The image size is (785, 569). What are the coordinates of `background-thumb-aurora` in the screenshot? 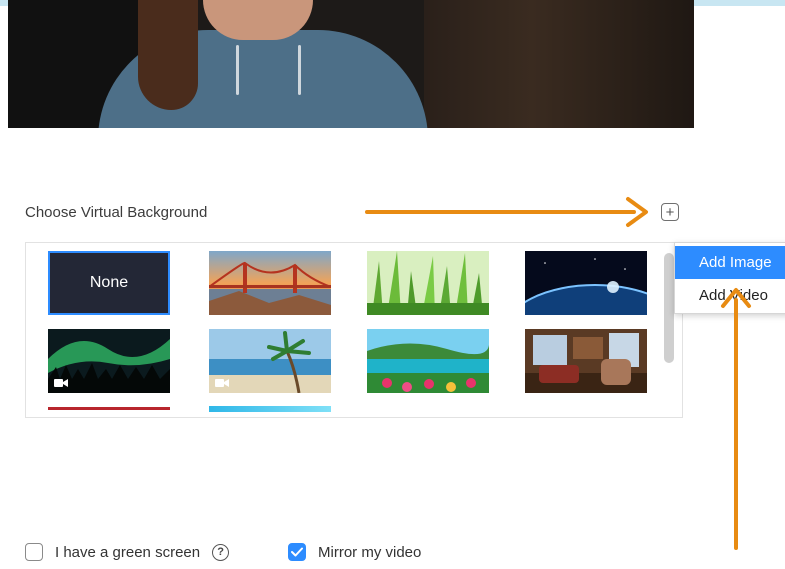 It's located at (109, 361).